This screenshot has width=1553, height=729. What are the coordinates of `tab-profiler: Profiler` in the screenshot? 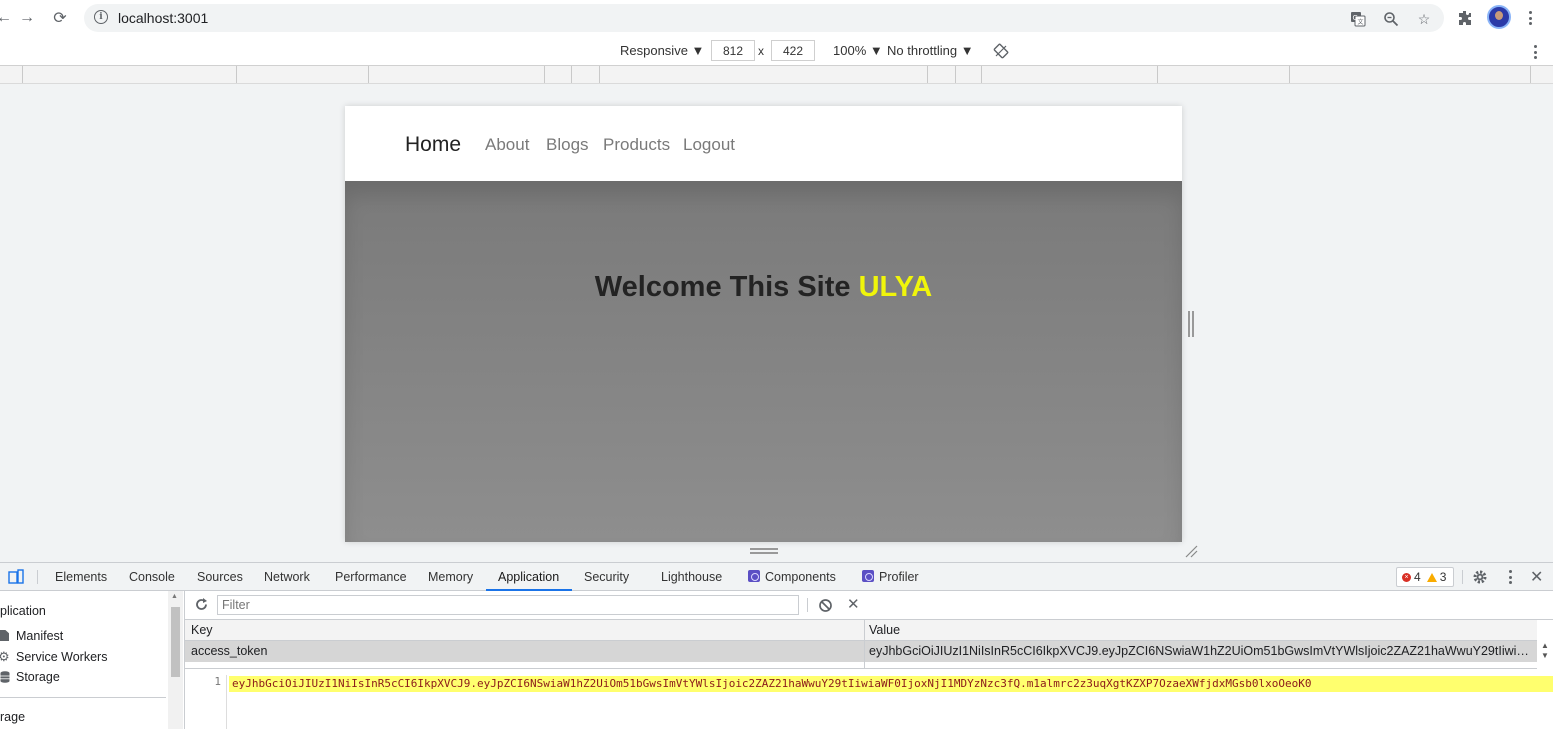 It's located at (890, 577).